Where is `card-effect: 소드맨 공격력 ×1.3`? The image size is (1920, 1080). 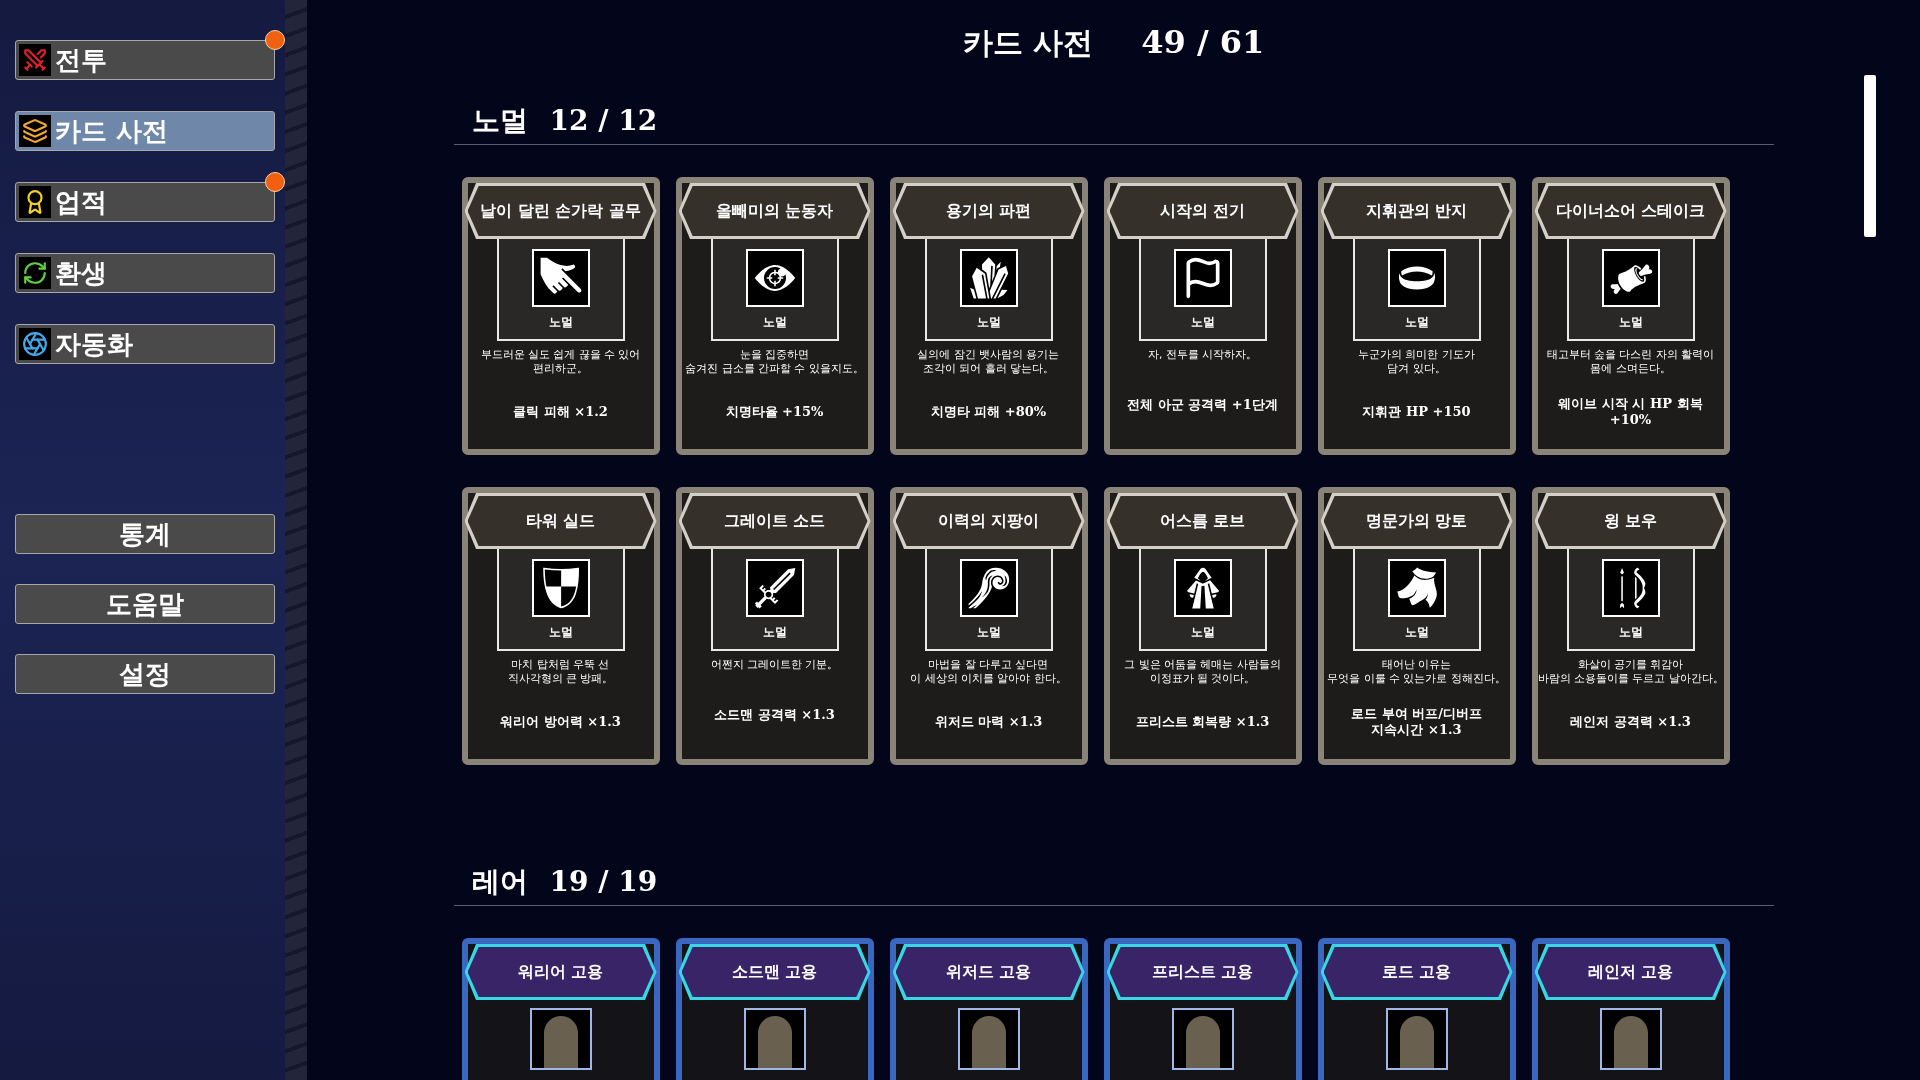
card-effect: 소드맨 공격력 ×1.3 is located at coordinates (774, 715).